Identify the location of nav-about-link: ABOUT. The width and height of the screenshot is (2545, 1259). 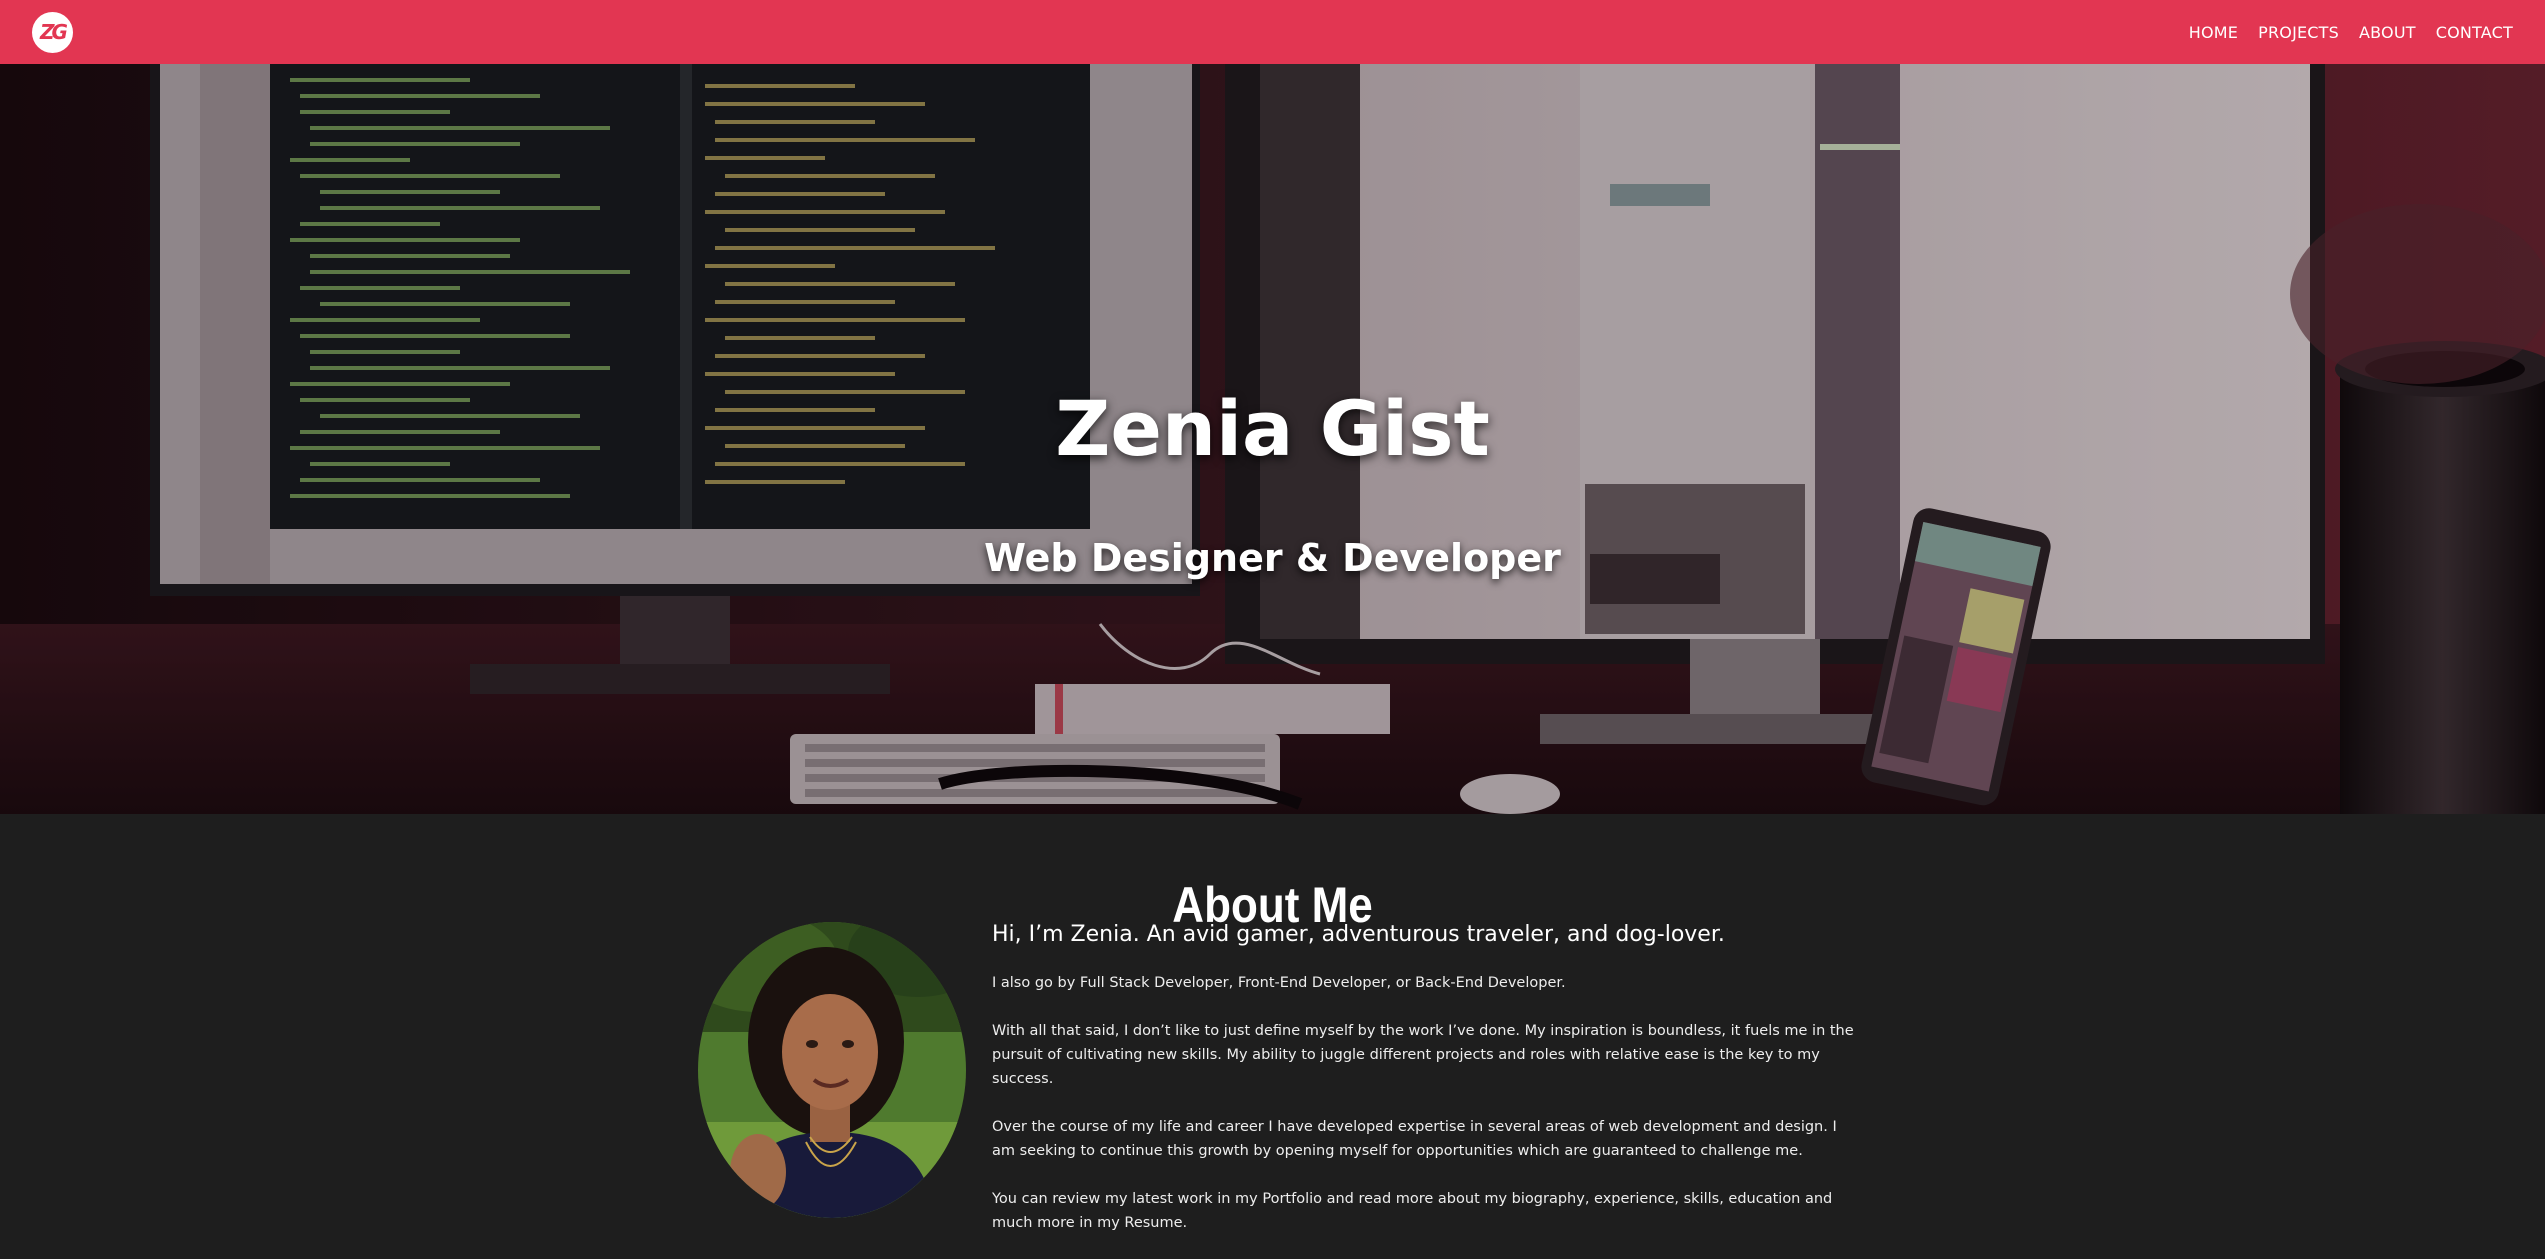
(2387, 32).